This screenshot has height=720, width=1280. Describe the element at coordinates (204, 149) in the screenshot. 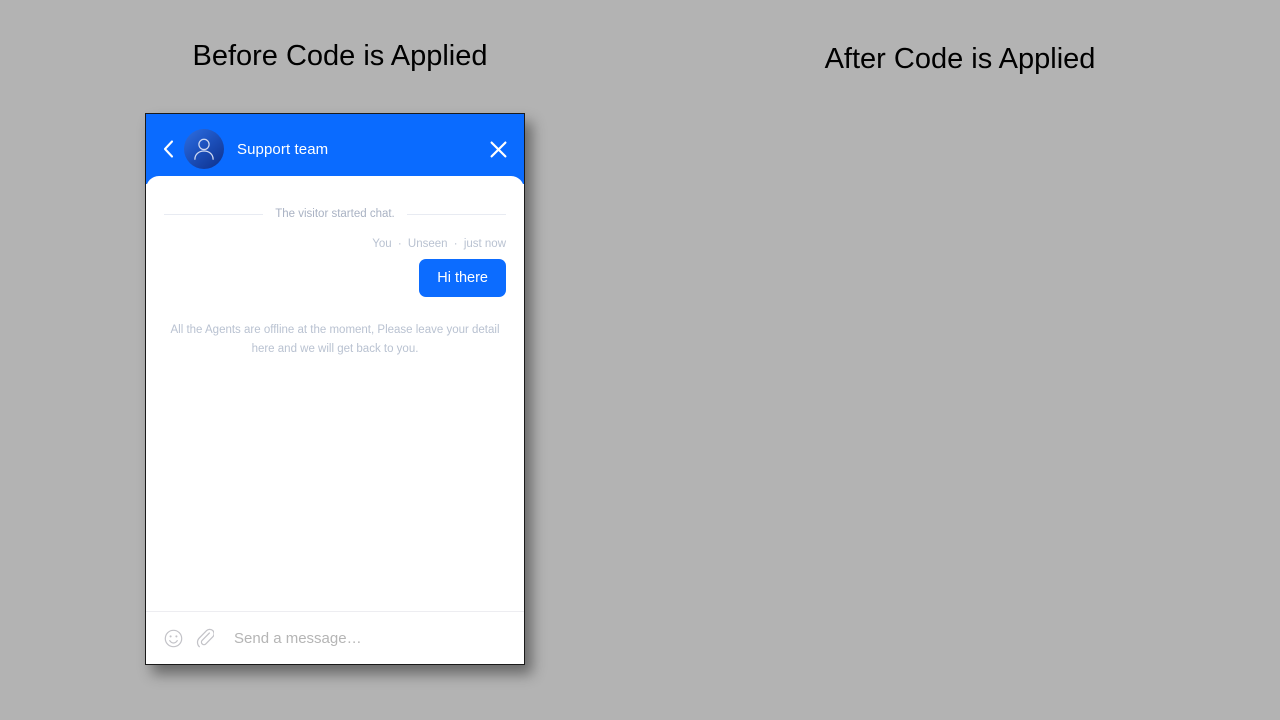

I see `person-avatar-icon` at that location.